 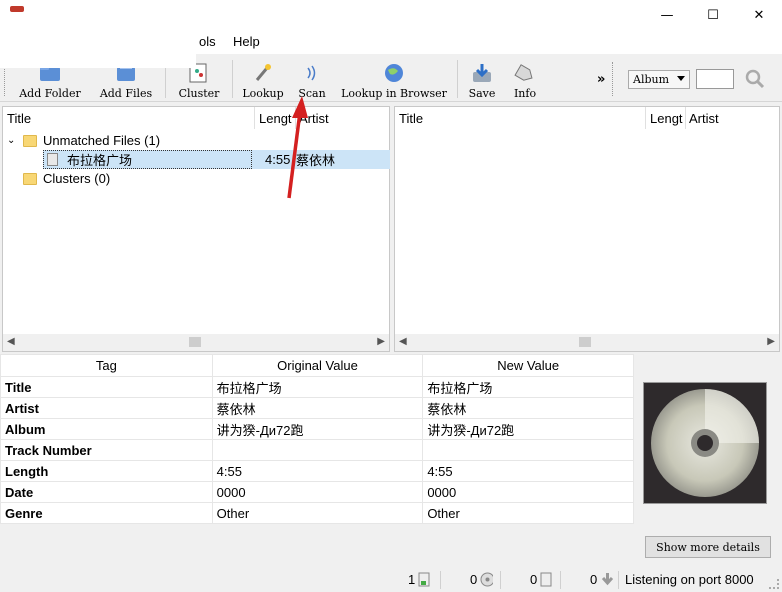 What do you see at coordinates (528, 492) in the screenshot?
I see `new-value: 0000` at bounding box center [528, 492].